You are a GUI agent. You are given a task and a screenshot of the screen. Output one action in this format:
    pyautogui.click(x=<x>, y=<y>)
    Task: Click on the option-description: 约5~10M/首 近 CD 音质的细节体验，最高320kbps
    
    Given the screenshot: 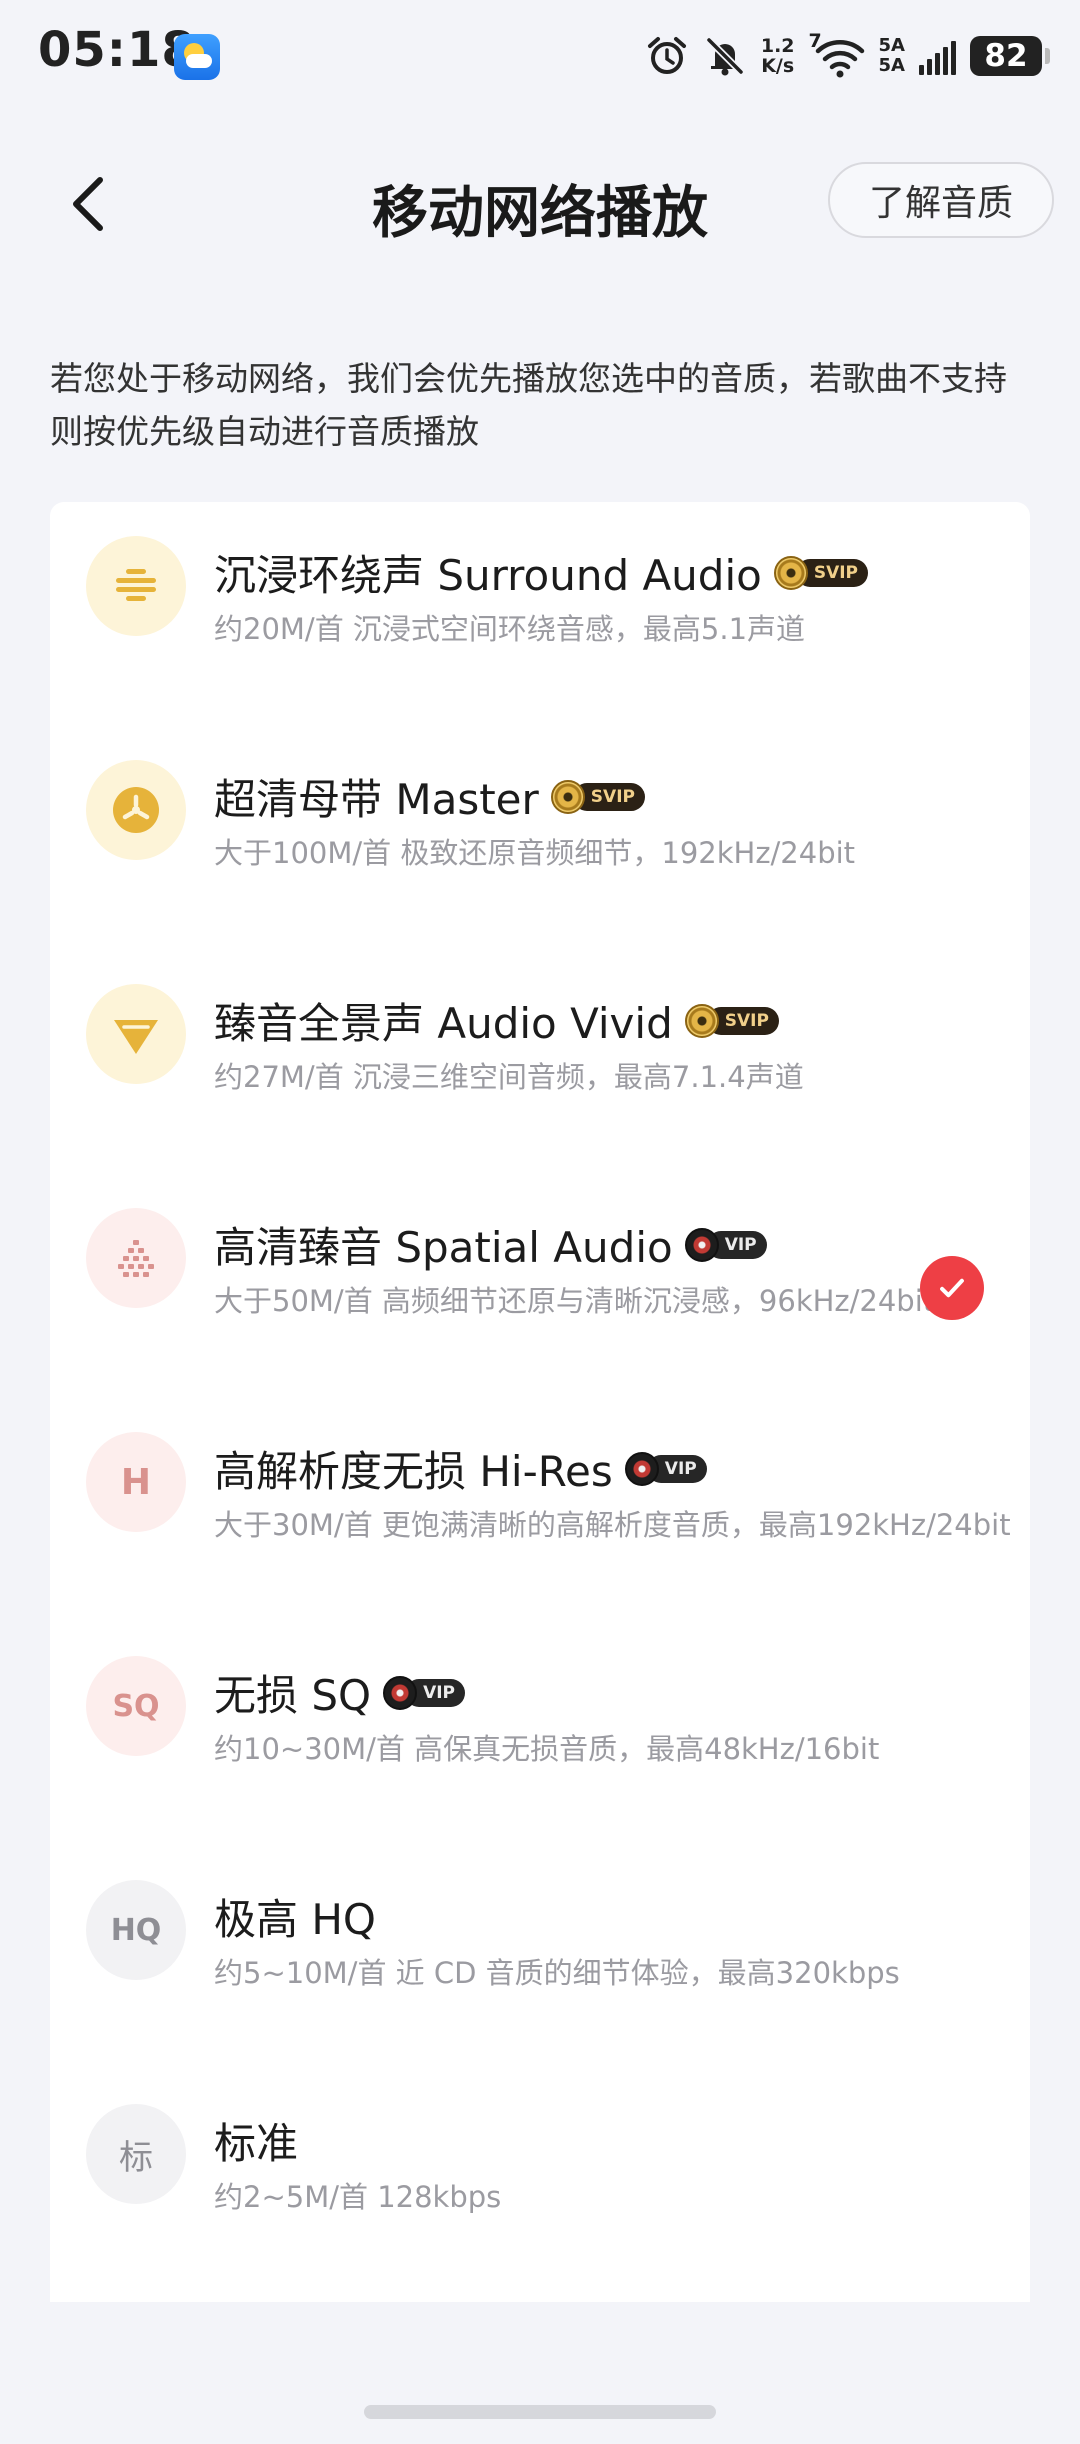 What is the action you would take?
    pyautogui.click(x=557, y=1973)
    